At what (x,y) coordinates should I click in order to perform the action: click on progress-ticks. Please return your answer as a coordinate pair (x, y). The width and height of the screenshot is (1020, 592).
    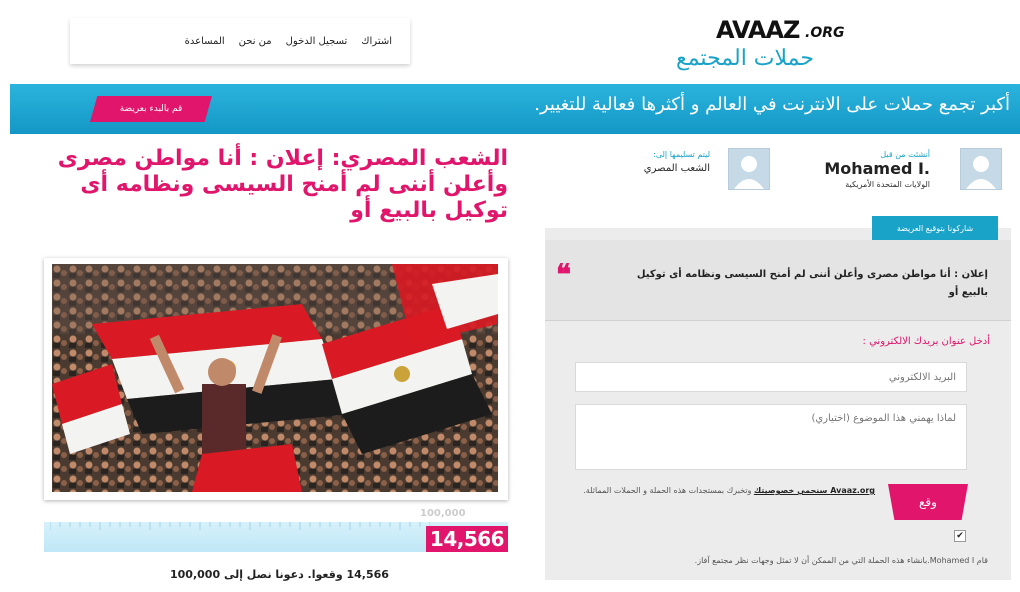
    Looking at the image, I should click on (240, 526).